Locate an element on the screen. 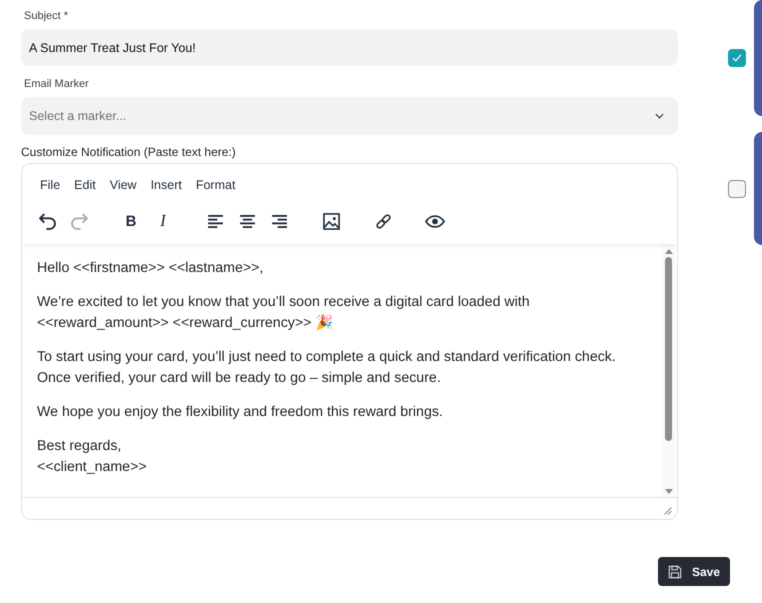 The height and width of the screenshot is (603, 762). redo-icon is located at coordinates (79, 221).